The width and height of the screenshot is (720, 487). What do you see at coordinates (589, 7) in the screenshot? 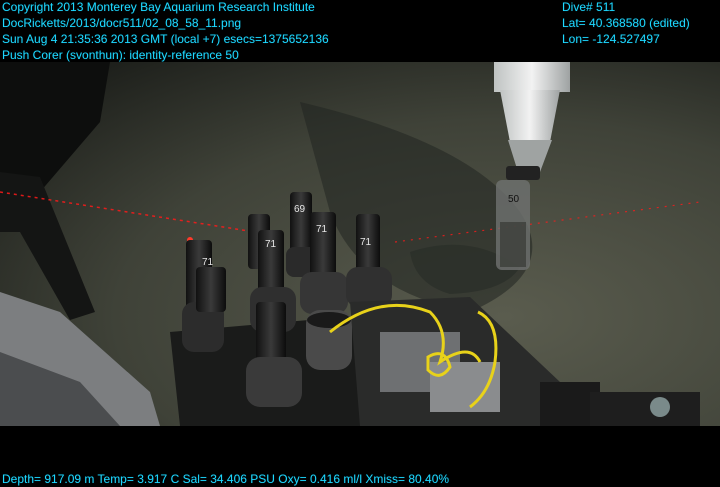
I see `overlay-dive-number: Dive# 511` at bounding box center [589, 7].